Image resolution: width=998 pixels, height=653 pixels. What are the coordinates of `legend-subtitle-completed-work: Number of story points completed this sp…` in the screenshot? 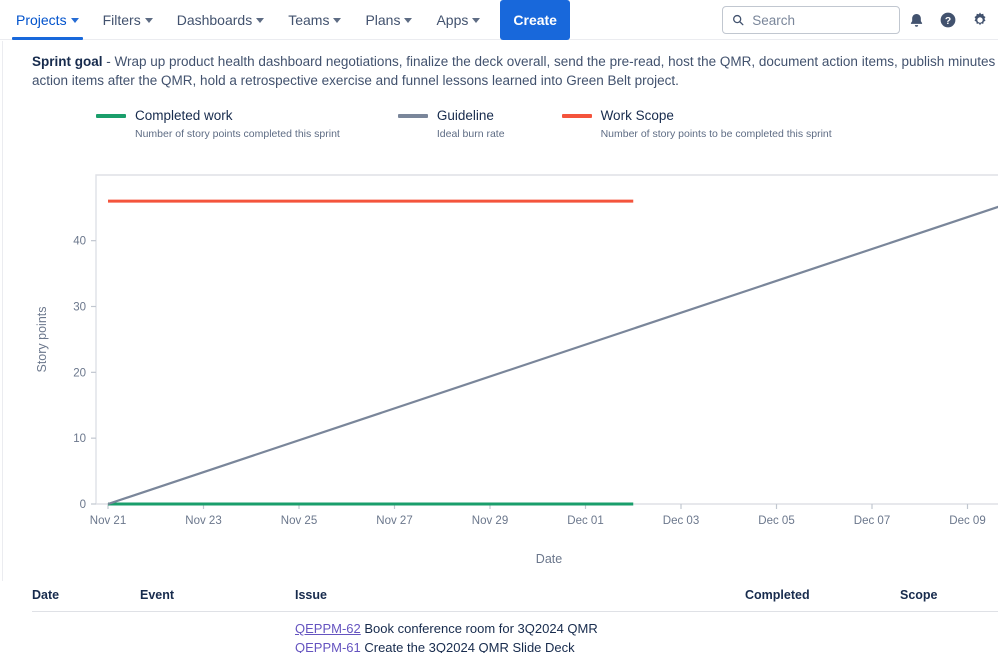 It's located at (237, 134).